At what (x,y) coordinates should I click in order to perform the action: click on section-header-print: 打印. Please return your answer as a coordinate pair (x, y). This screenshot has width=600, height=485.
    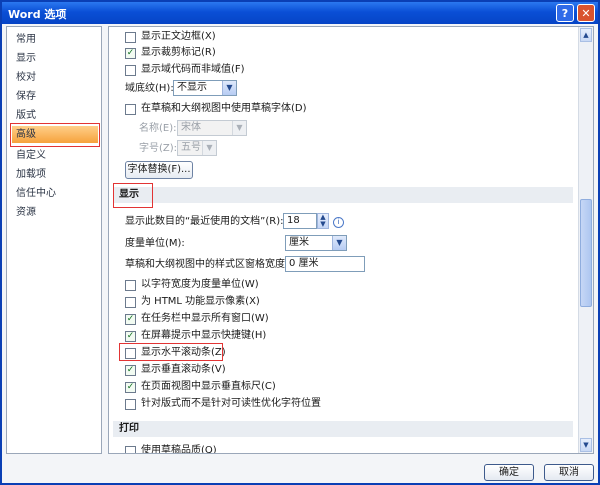
    Looking at the image, I should click on (343, 429).